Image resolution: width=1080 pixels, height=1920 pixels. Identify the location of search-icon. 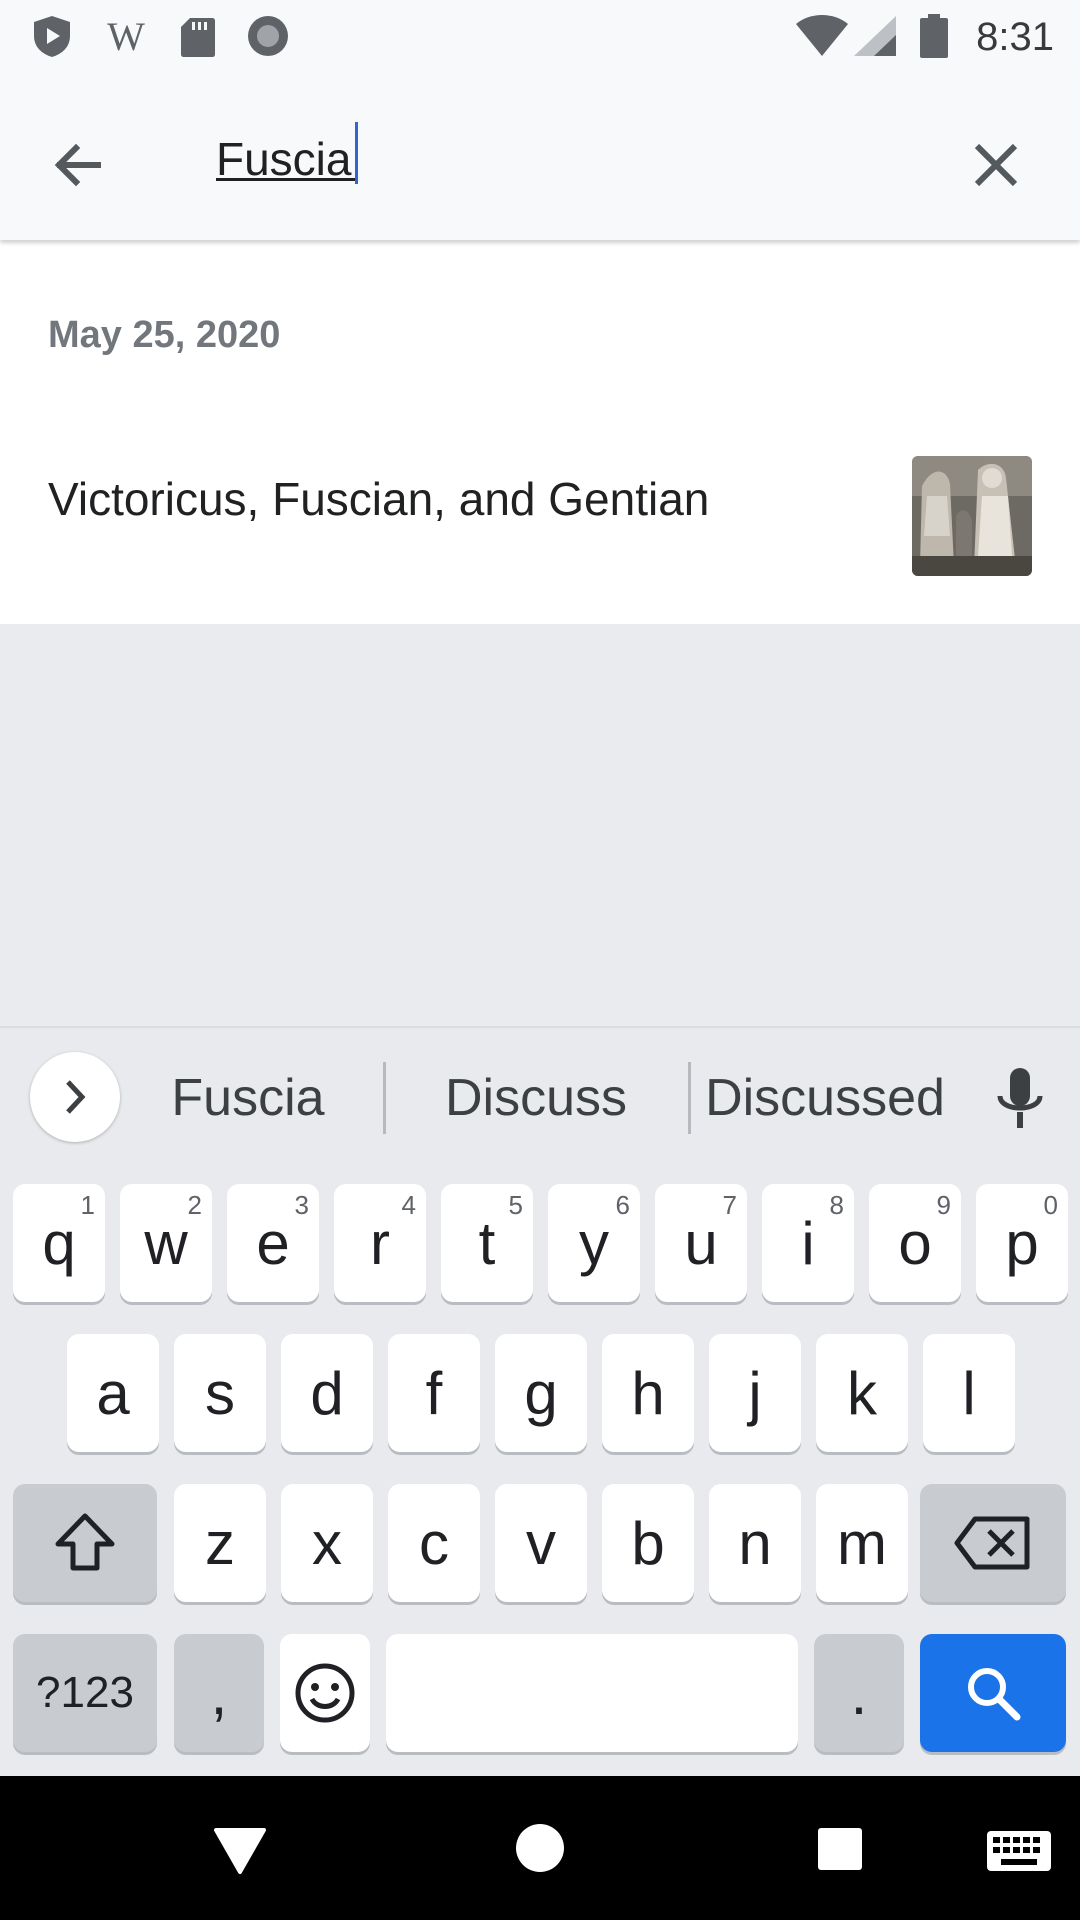
(994, 1694).